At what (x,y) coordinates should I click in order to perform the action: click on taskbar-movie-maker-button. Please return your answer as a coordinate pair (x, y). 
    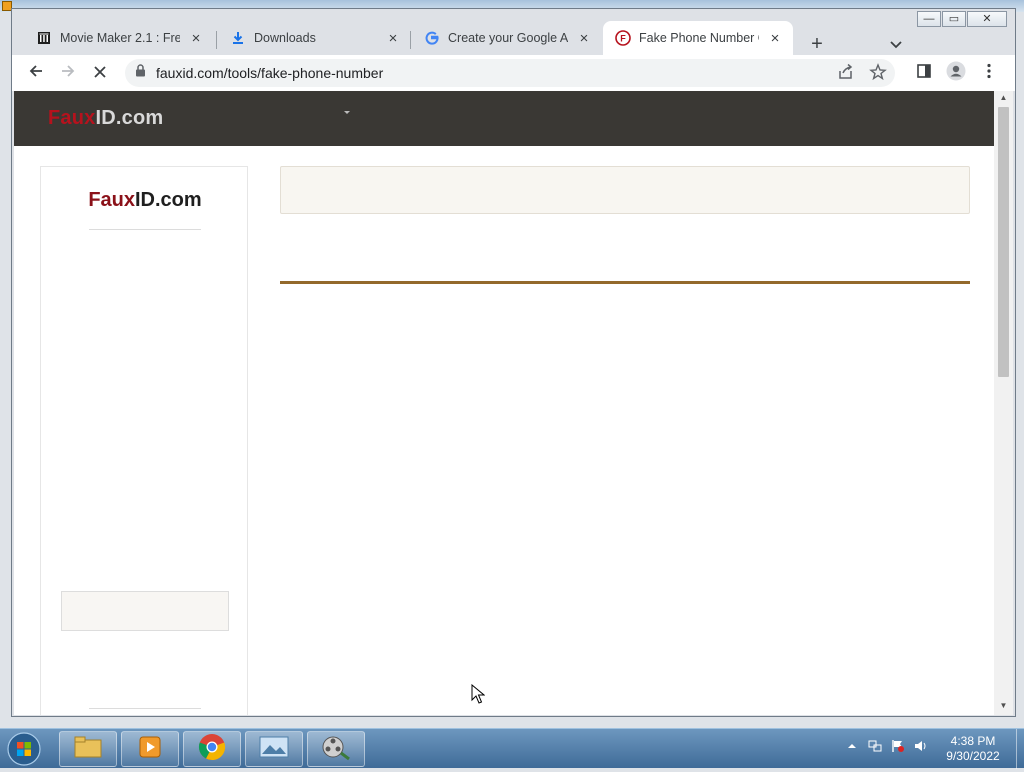
    Looking at the image, I should click on (336, 749).